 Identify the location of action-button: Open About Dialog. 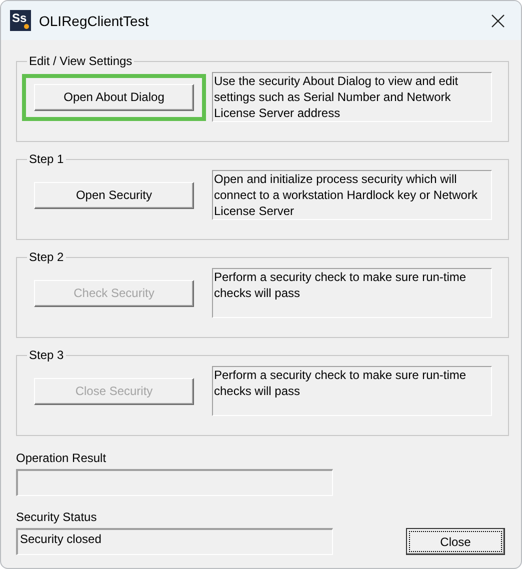
(114, 97).